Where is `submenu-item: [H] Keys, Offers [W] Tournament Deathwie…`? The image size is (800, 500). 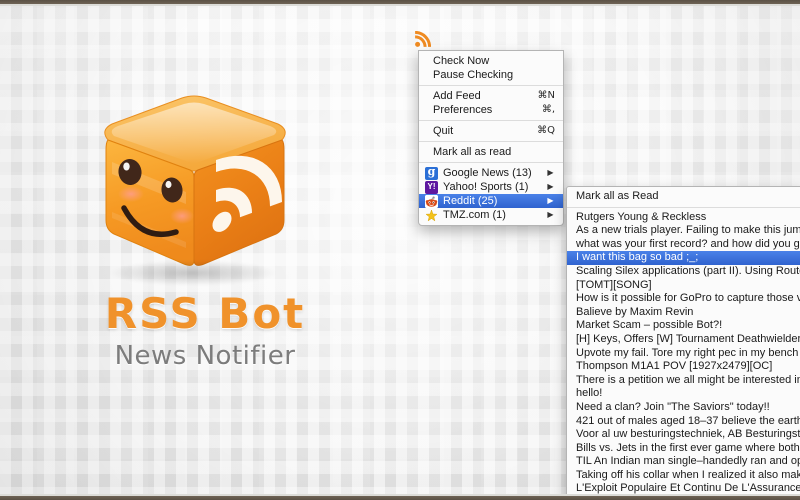 submenu-item: [H] Keys, Offers [W] Tournament Deathwie… is located at coordinates (683, 340).